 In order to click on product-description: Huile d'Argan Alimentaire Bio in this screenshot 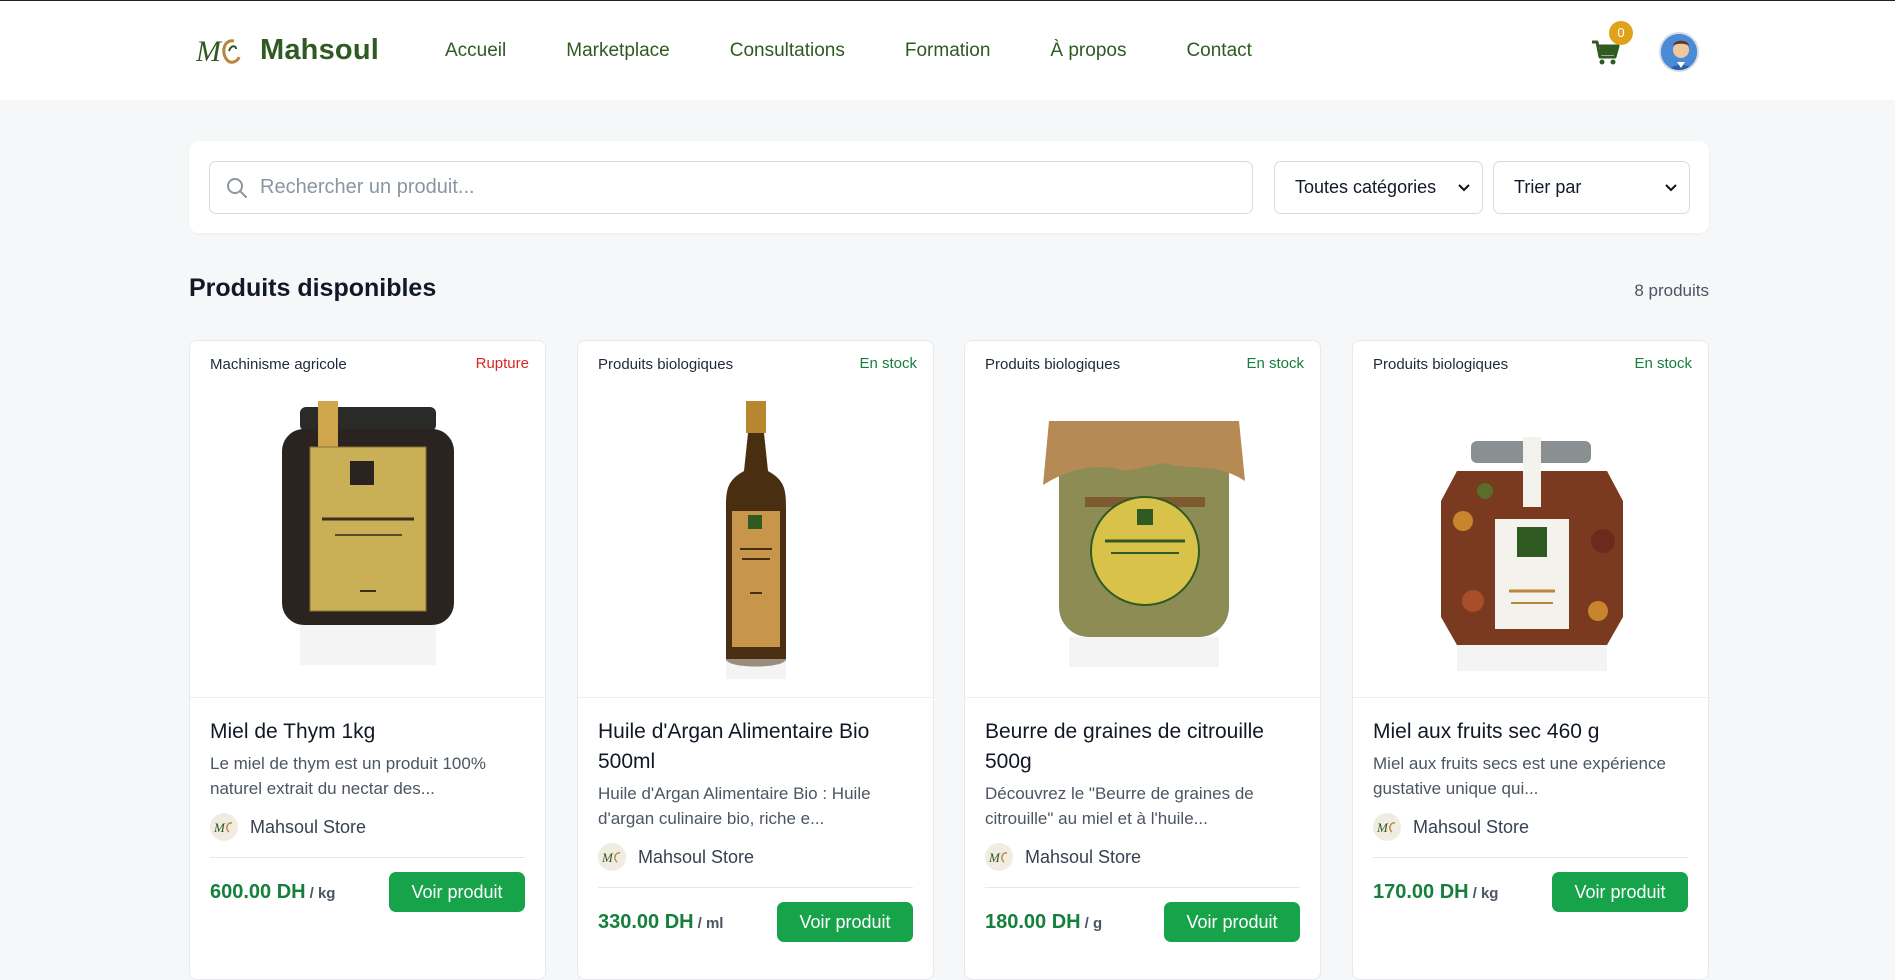, I will do `click(734, 806)`.